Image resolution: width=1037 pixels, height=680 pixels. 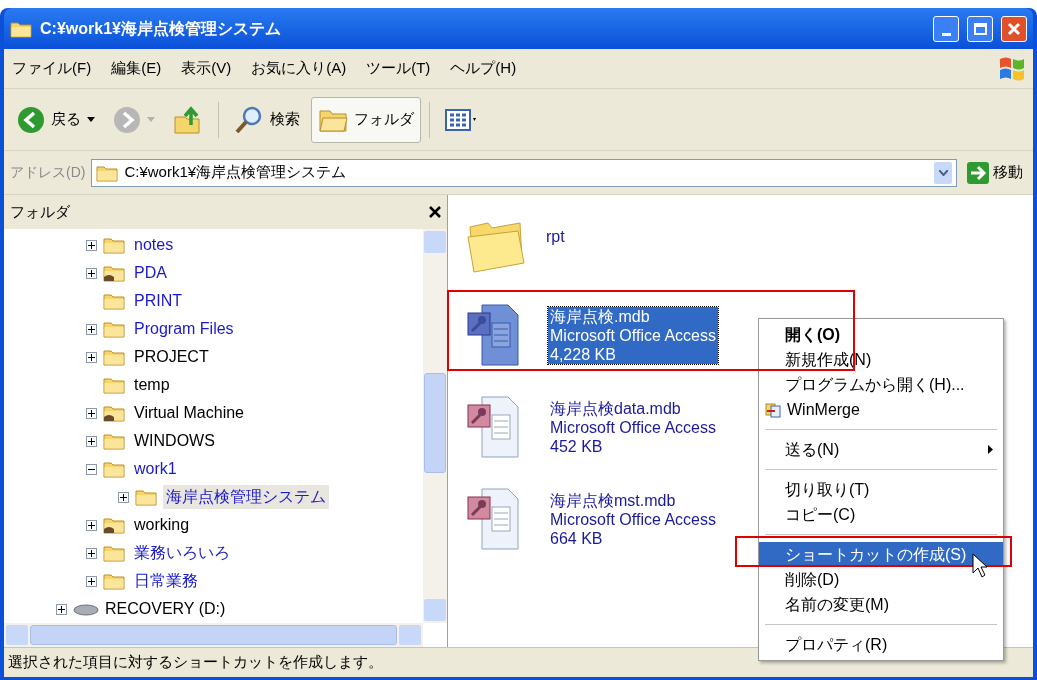 I want to click on context-menu-item: ショートカットの作成(S), so click(x=881, y=554).